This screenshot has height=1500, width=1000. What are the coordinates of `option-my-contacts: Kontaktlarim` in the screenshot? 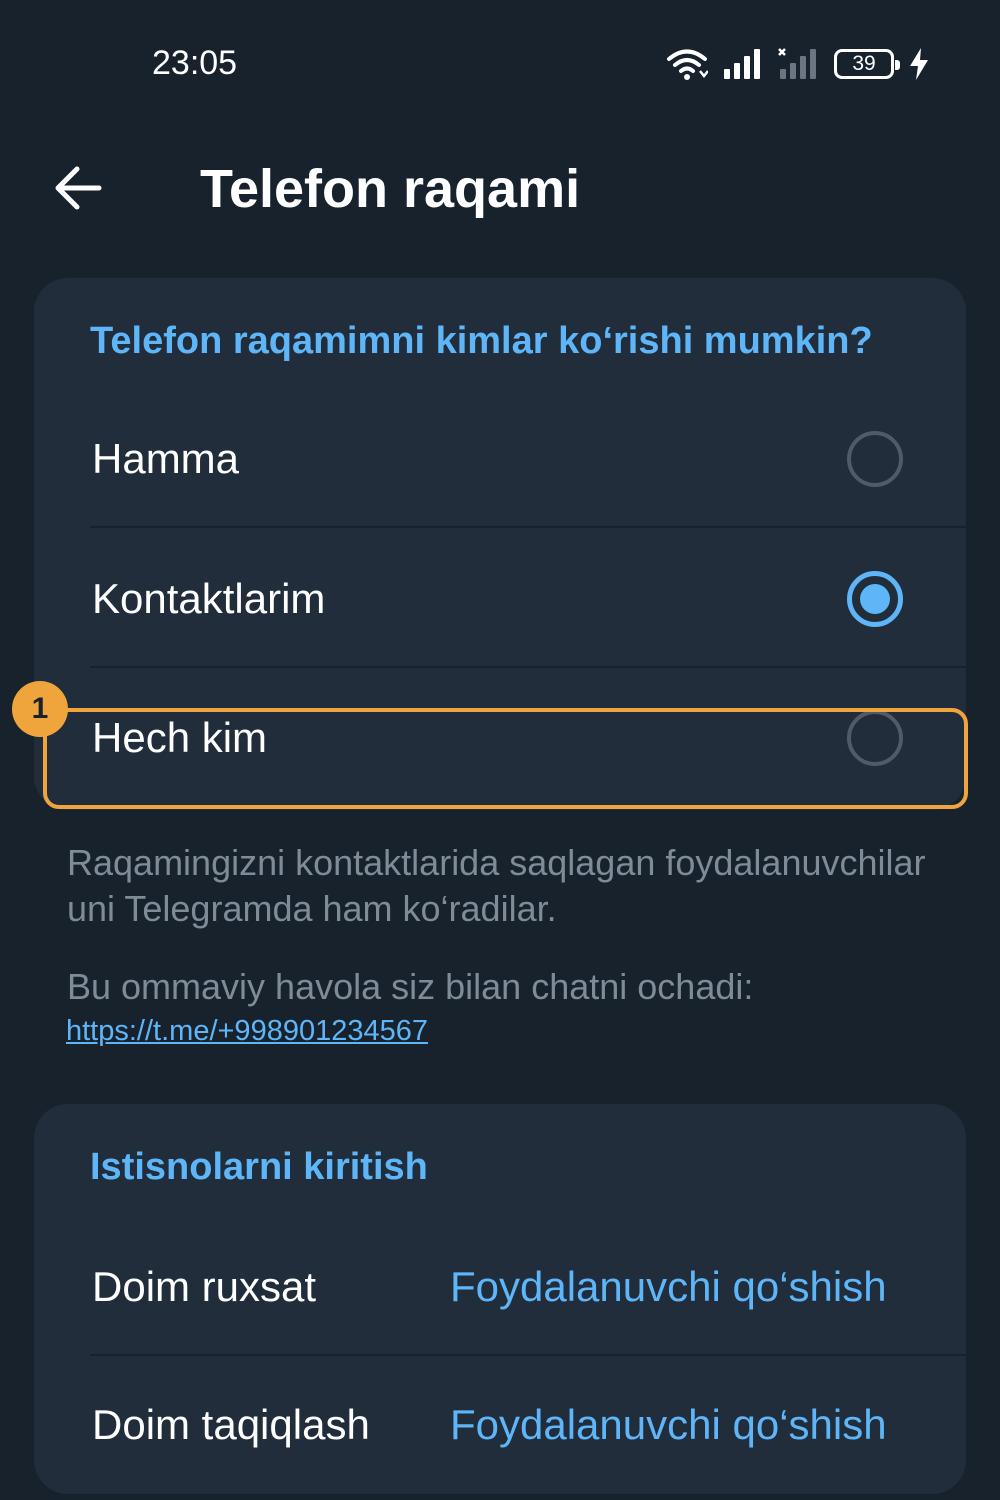 It's located at (500, 599).